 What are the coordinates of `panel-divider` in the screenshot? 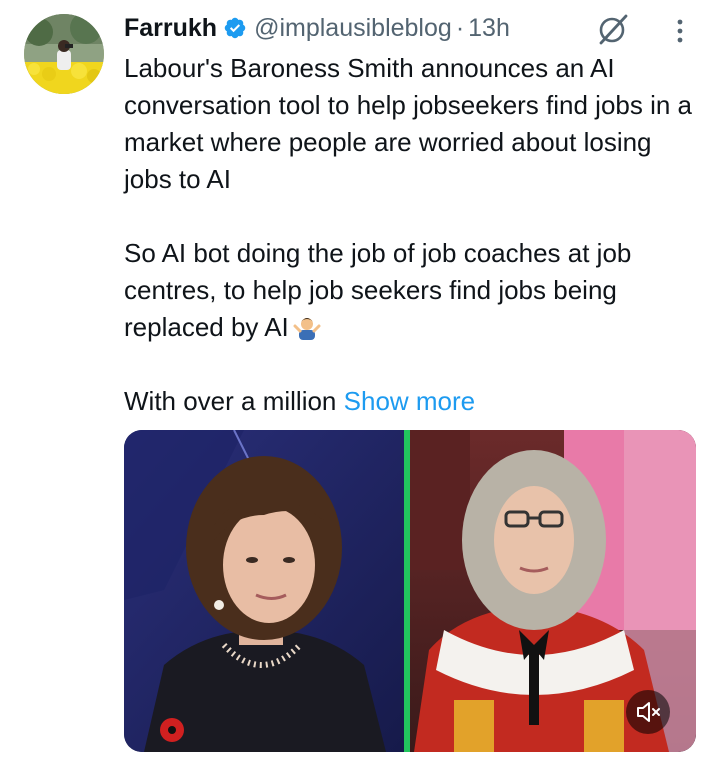 It's located at (407, 591).